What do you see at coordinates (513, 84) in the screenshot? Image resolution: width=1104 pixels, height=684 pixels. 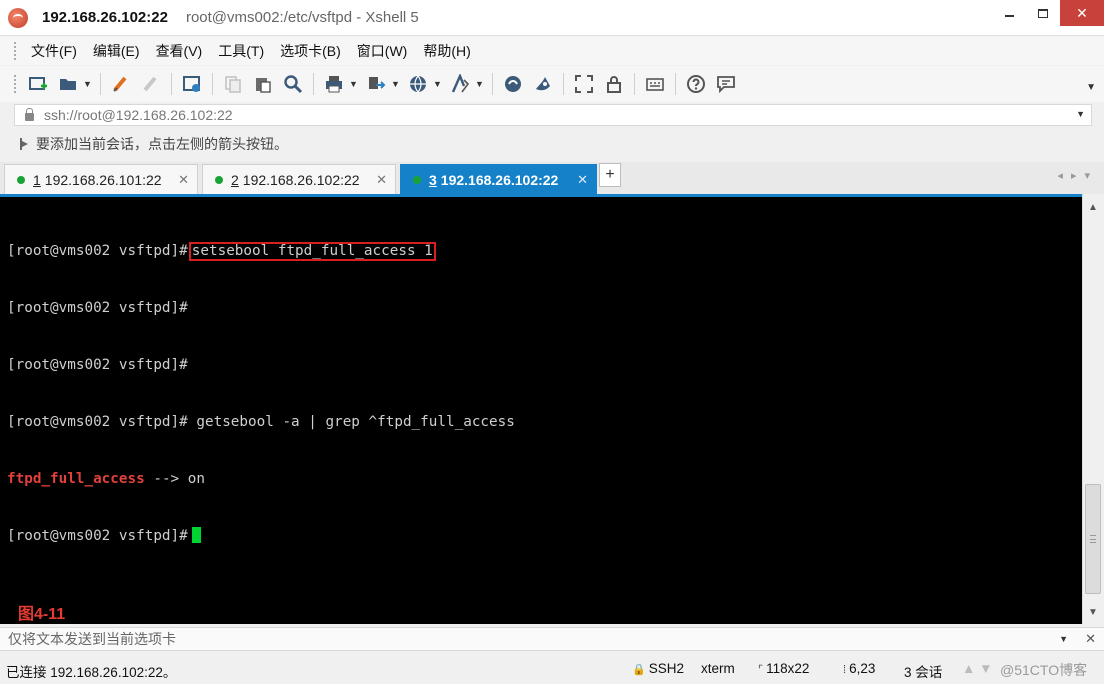 I see `xftp-button` at bounding box center [513, 84].